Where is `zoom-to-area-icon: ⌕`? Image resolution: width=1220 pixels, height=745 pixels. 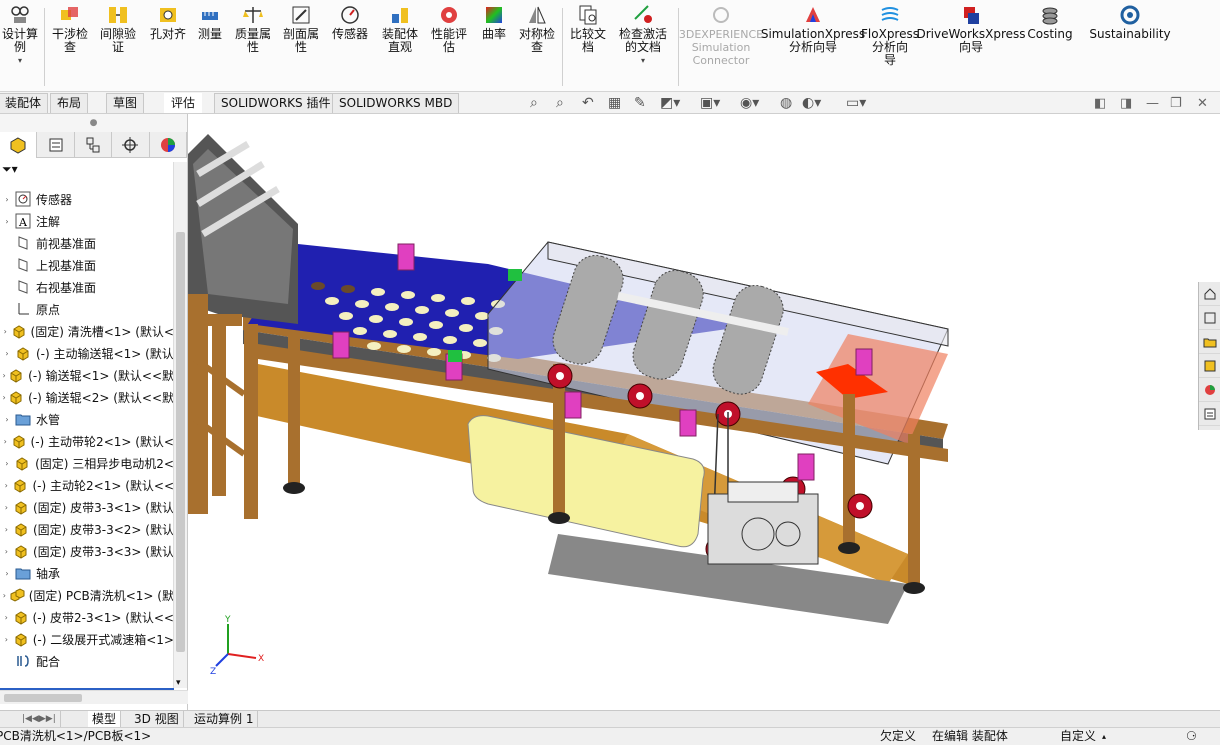
zoom-to-area-icon: ⌕ is located at coordinates (560, 103).